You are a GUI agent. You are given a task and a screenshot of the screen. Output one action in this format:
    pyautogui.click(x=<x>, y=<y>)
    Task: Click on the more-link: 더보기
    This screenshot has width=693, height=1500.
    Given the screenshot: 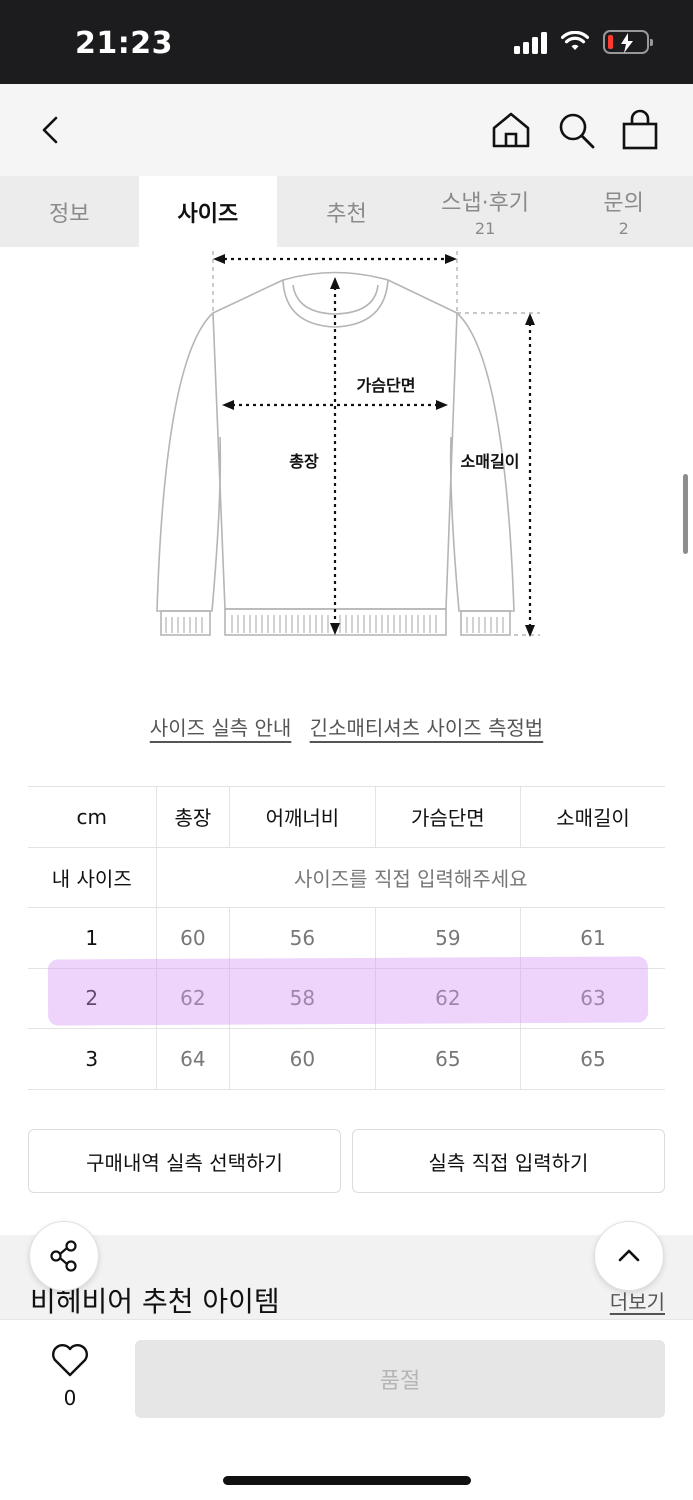 What is the action you would take?
    pyautogui.click(x=637, y=1300)
    